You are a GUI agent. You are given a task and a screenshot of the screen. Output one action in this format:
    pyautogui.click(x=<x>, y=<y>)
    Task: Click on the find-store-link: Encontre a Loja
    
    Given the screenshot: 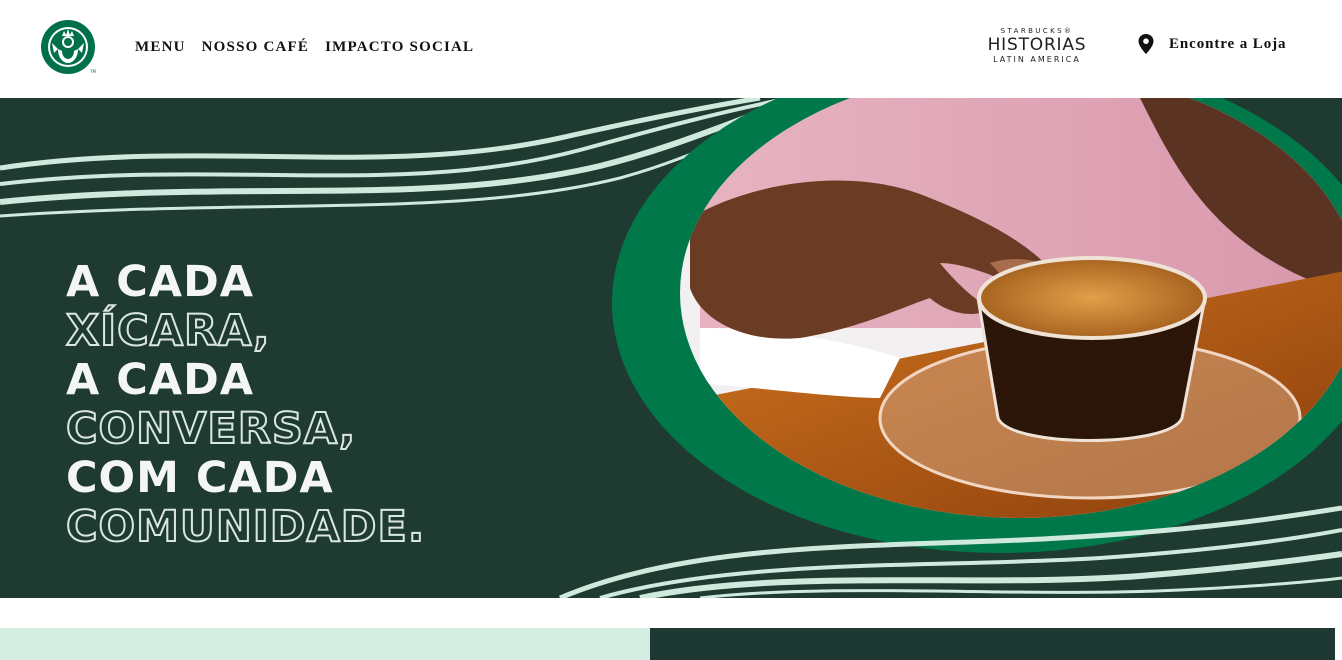 What is the action you would take?
    pyautogui.click(x=1211, y=44)
    